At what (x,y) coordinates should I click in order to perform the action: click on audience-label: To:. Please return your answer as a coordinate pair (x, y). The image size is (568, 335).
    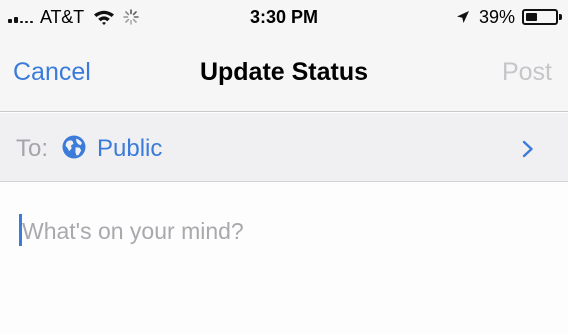
    Looking at the image, I should click on (32, 148).